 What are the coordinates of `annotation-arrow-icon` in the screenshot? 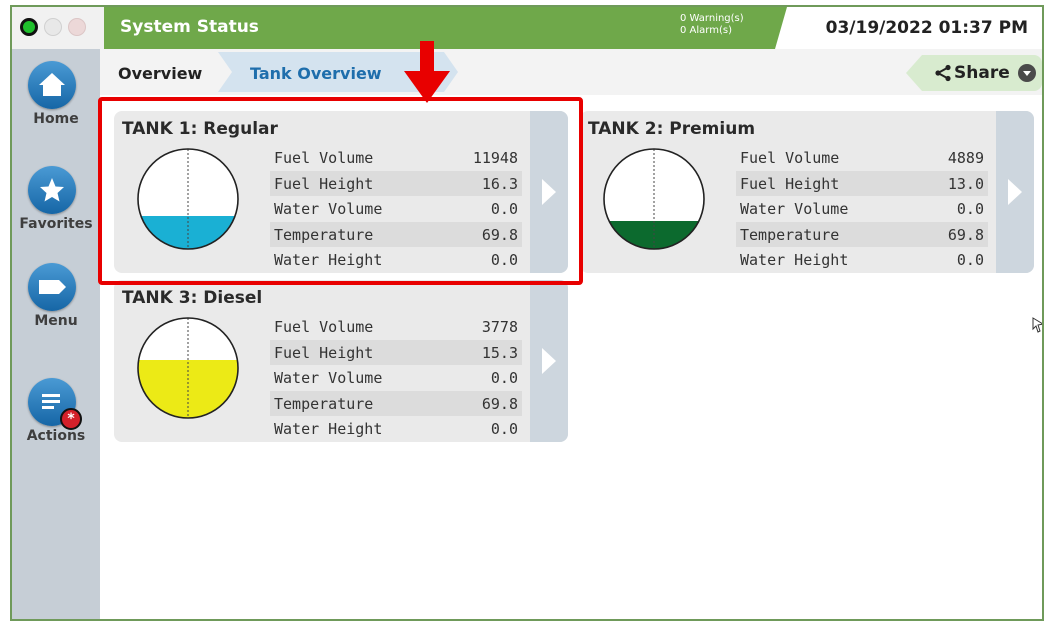 It's located at (427, 72).